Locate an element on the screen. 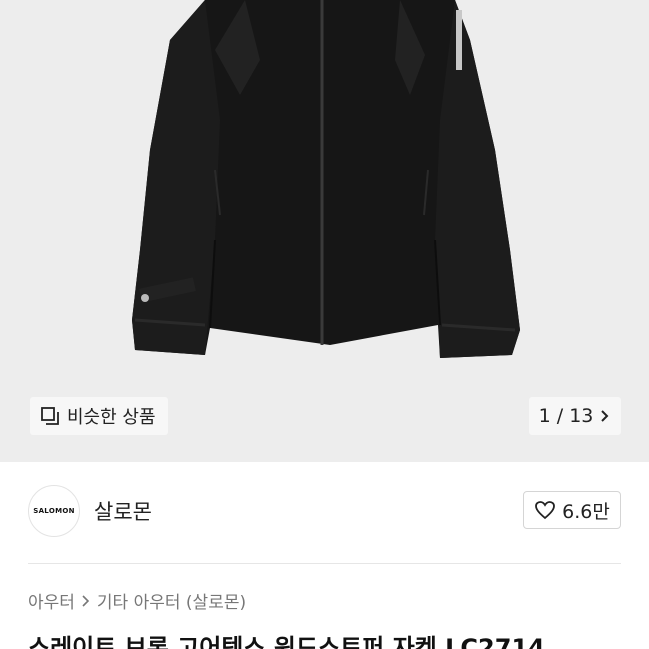  breadcrumb: 아우터 기타 아우터 (살로몬) is located at coordinates (137, 600).